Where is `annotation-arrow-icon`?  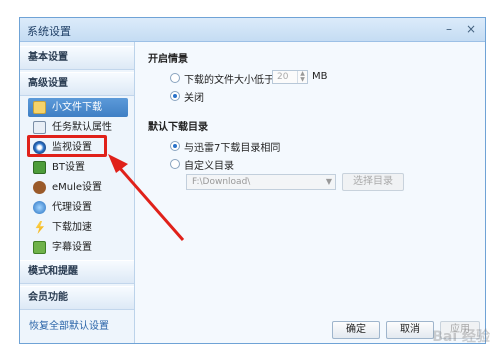 annotation-arrow-icon is located at coordinates (146, 197).